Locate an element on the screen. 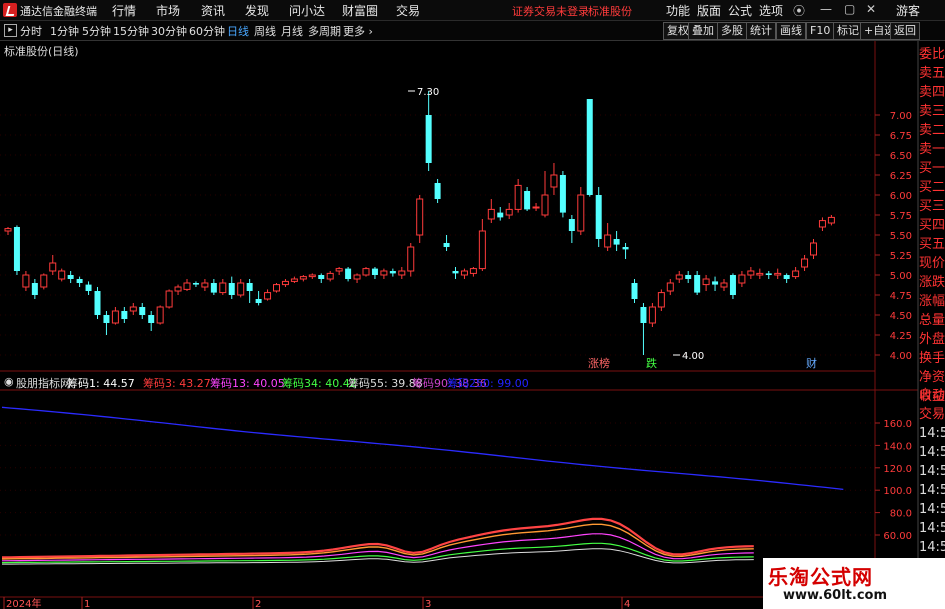 The width and height of the screenshot is (945, 609). period-tab-7: 周线 is located at coordinates (265, 31).